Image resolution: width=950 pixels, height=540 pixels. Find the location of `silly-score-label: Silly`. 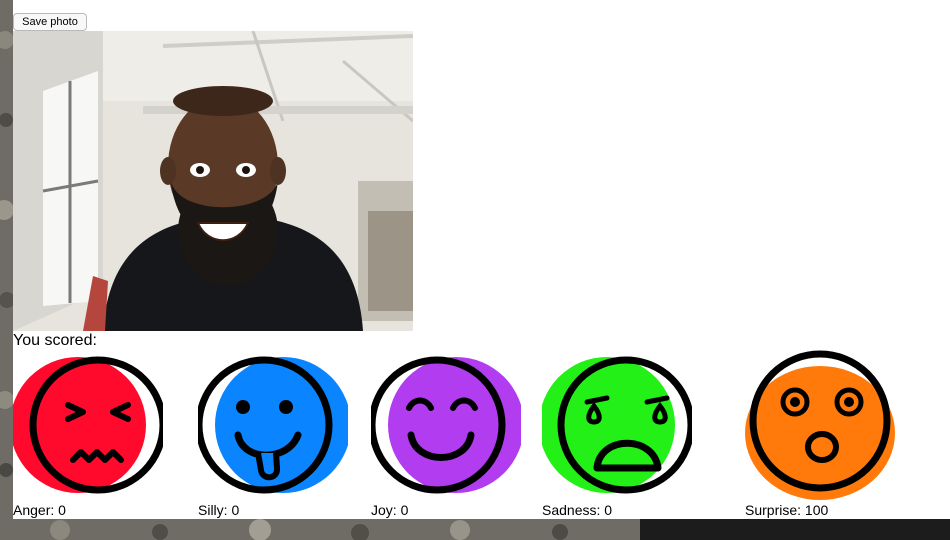

silly-score-label: Silly is located at coordinates (211, 510).